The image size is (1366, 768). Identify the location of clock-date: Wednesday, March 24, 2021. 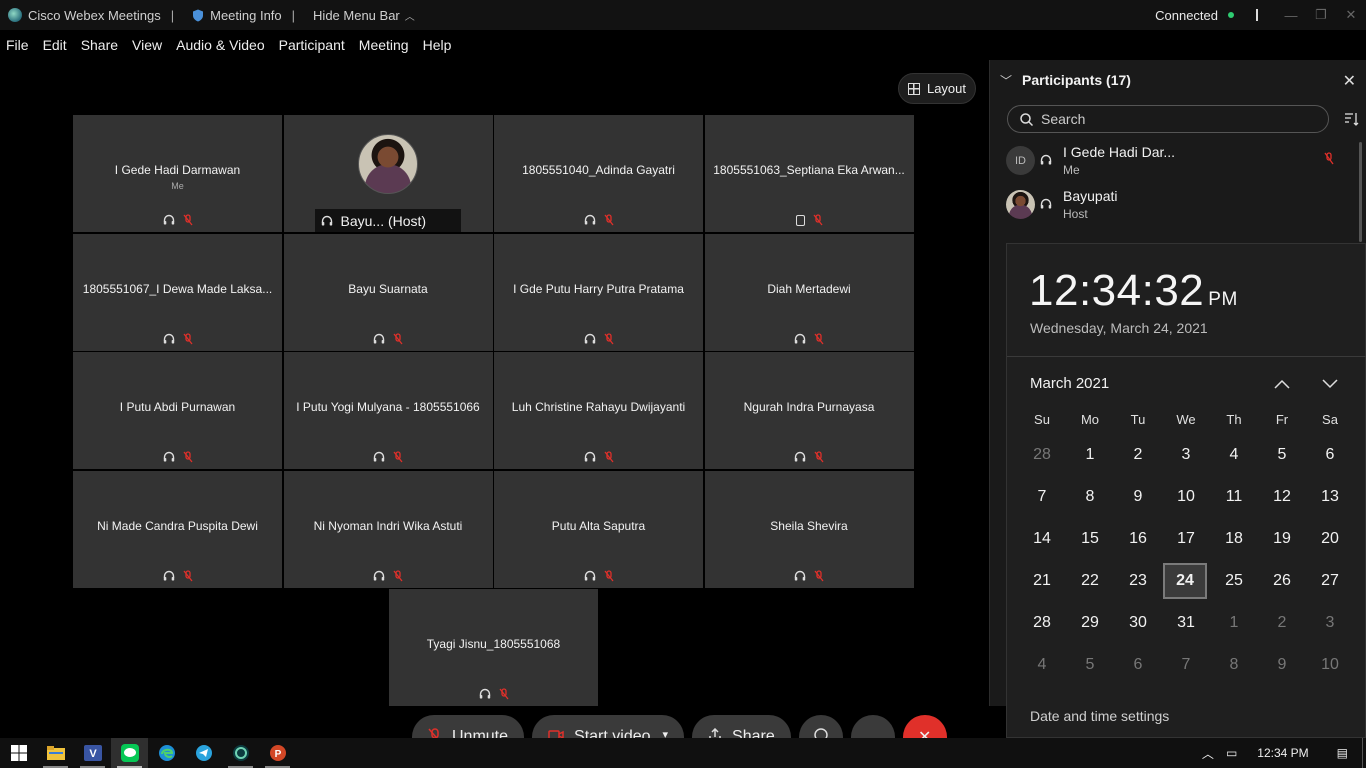
(1119, 328).